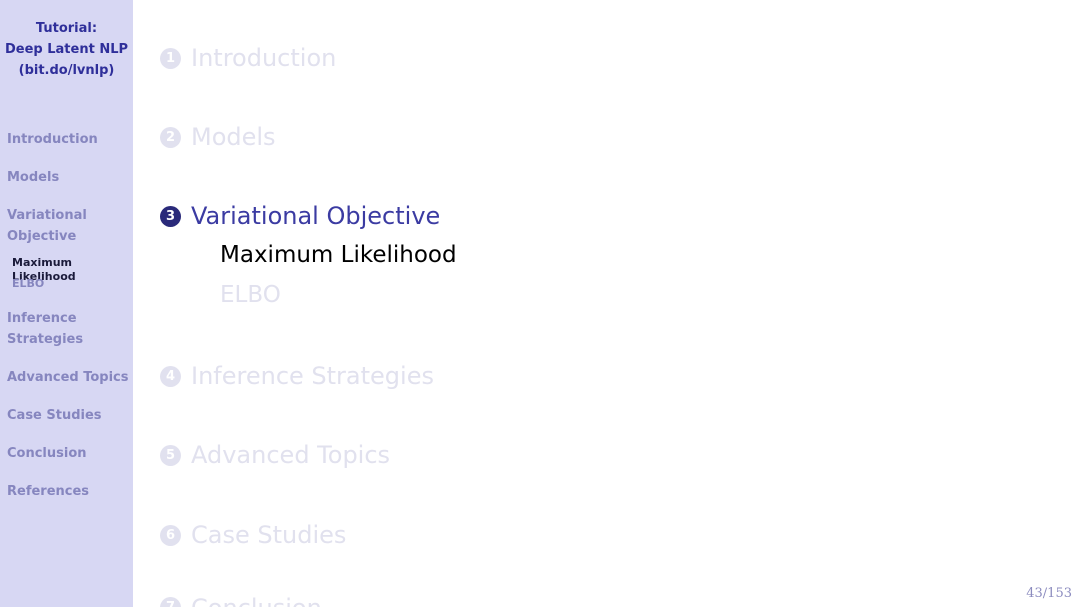 The width and height of the screenshot is (1080, 607). Describe the element at coordinates (269, 535) in the screenshot. I see `section-label: Case Studies` at that location.